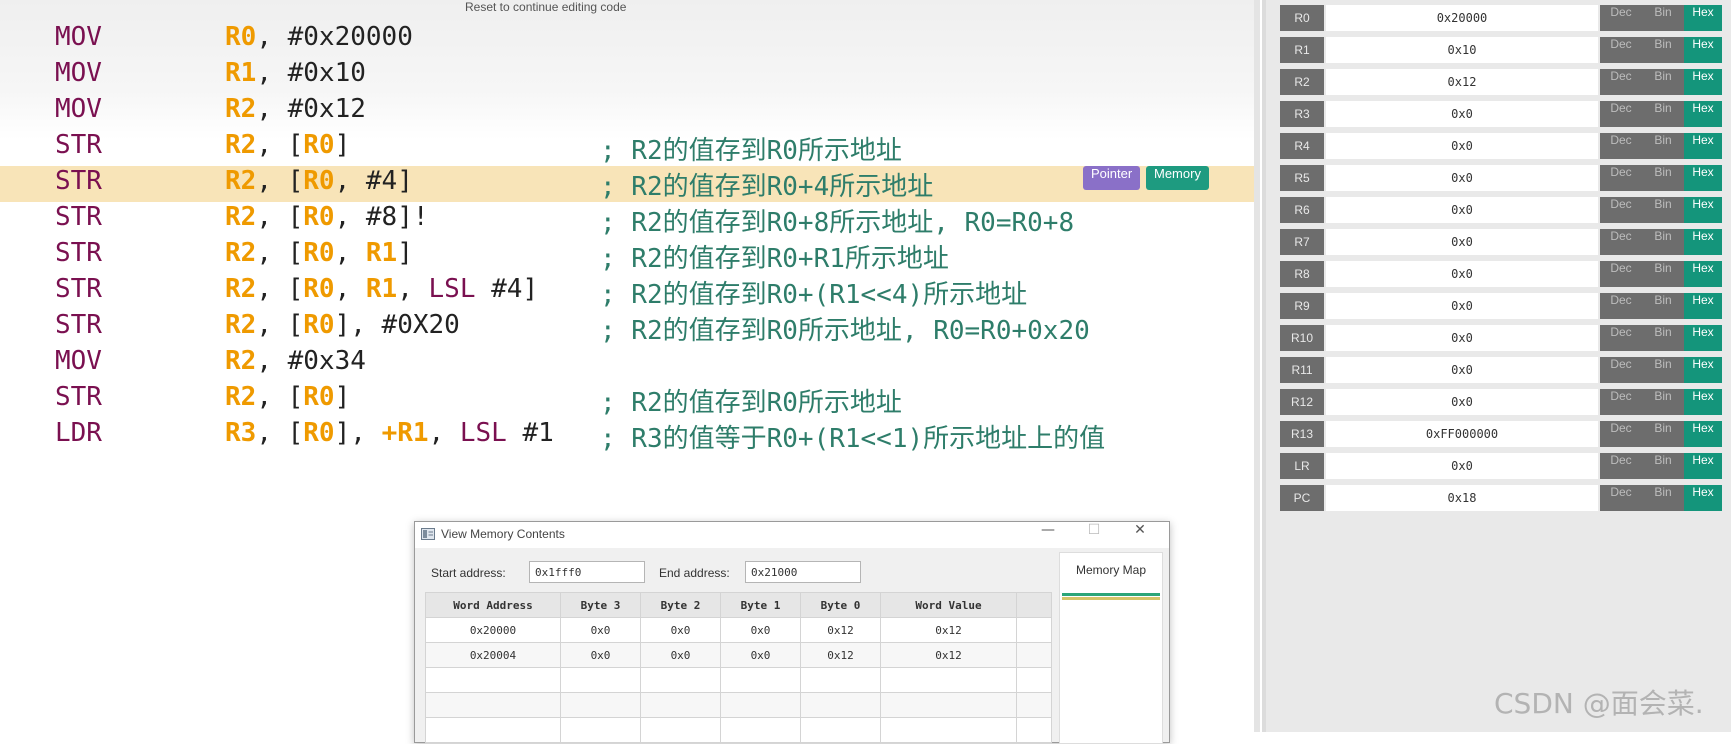 The height and width of the screenshot is (744, 1731). What do you see at coordinates (948, 605) in the screenshot?
I see `column-header: Word Value` at bounding box center [948, 605].